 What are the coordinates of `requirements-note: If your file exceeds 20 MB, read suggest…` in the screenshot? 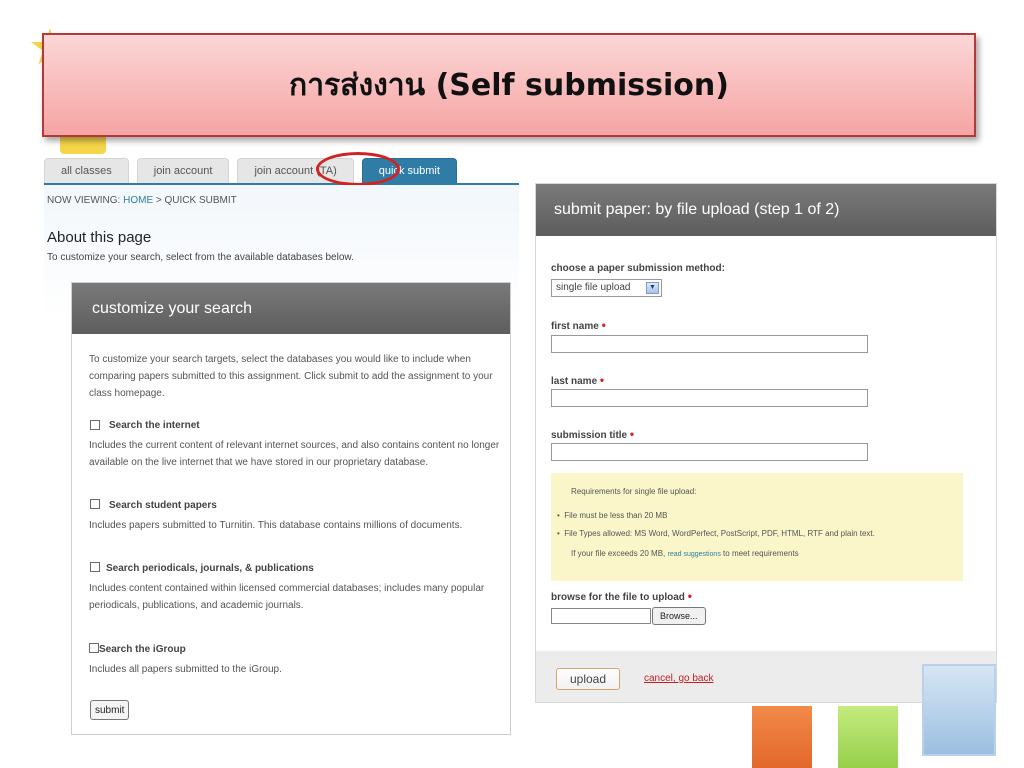 It's located at (685, 553).